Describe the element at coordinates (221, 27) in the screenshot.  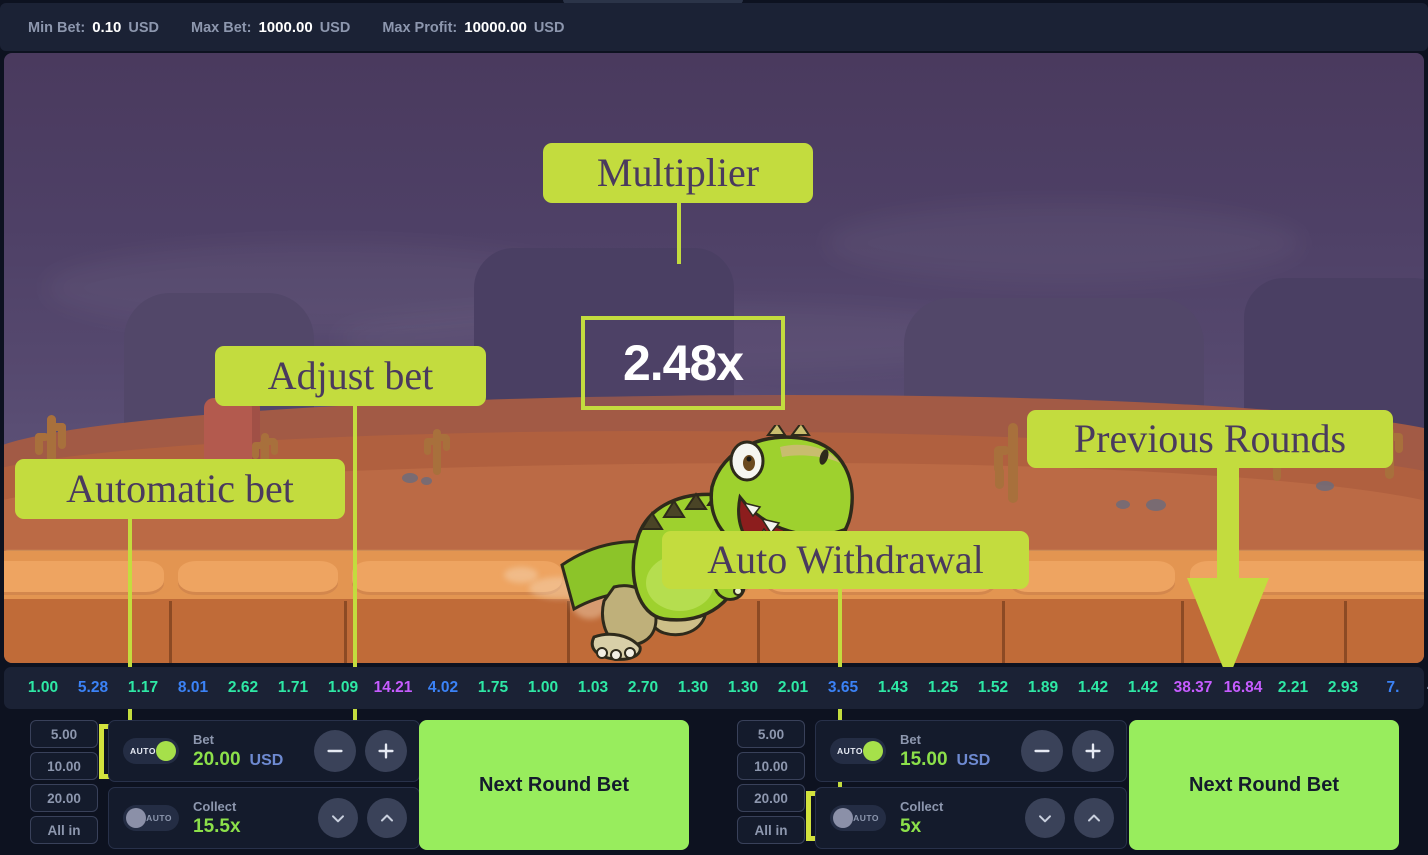
I see `limit-max-bet-label: Max Bet:` at that location.